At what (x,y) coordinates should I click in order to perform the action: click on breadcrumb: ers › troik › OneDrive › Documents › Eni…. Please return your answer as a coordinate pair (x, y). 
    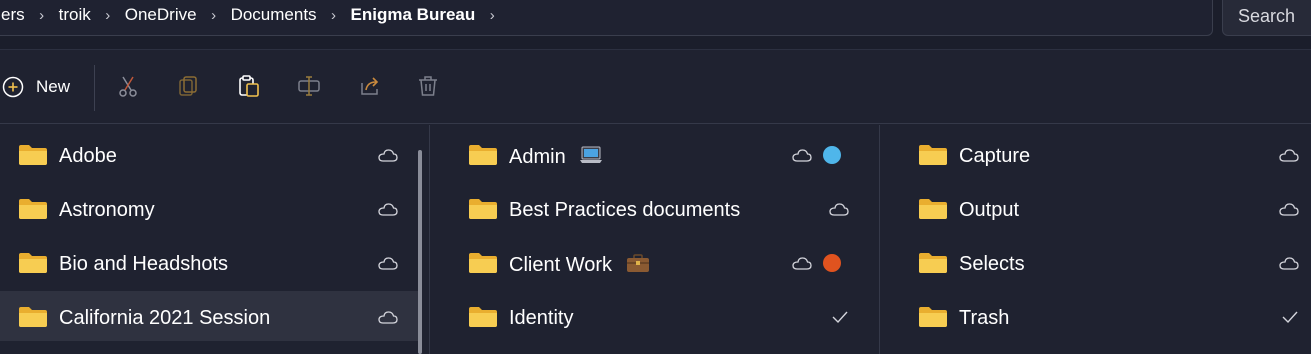
    Looking at the image, I should click on (606, 18).